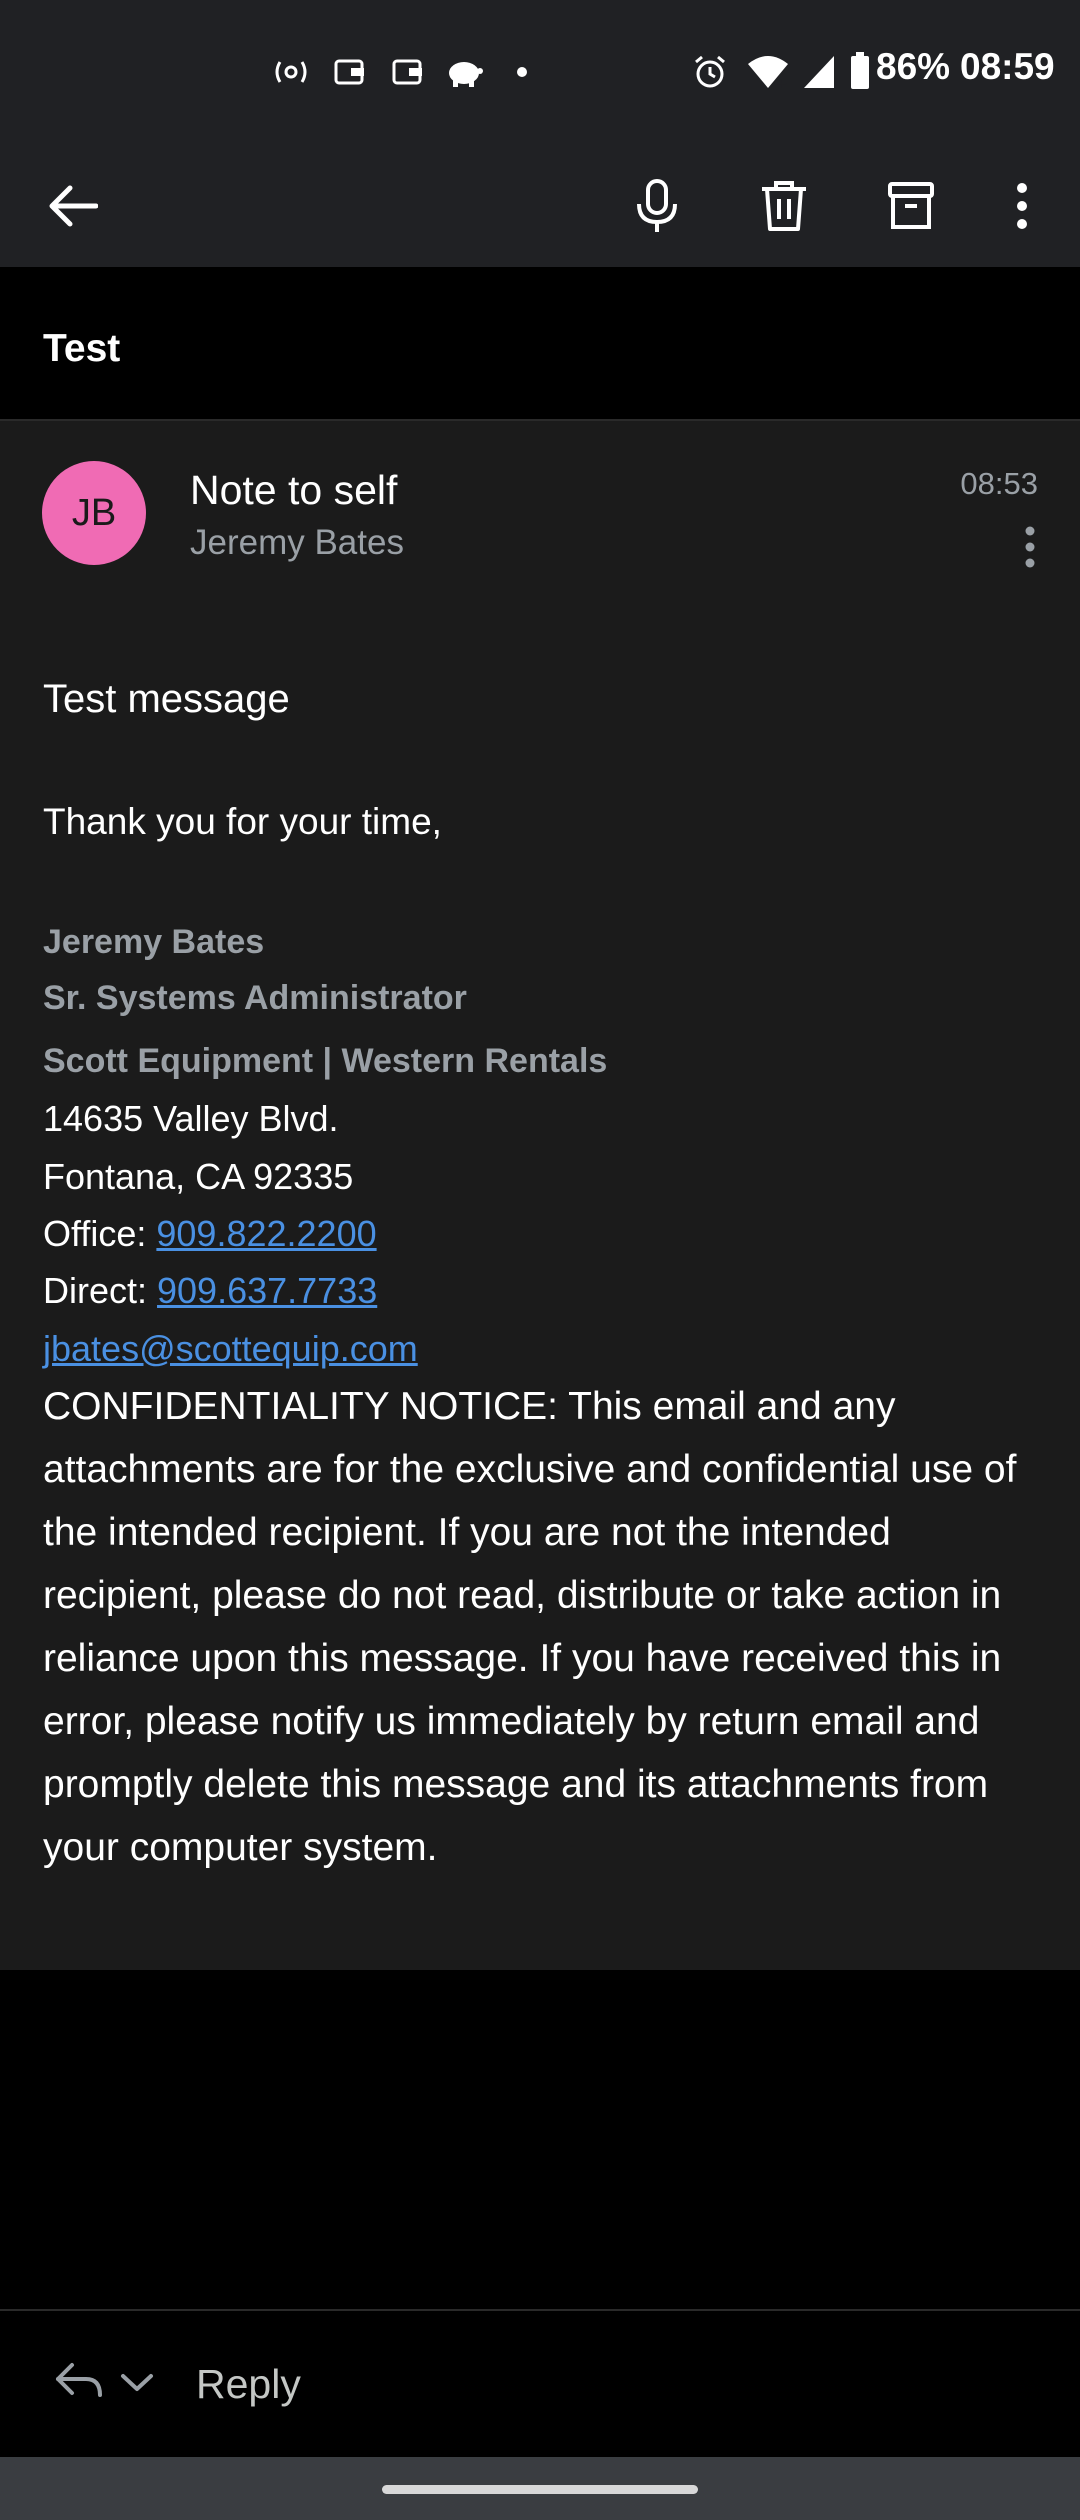  I want to click on wifi-icon: +, so click(768, 73).